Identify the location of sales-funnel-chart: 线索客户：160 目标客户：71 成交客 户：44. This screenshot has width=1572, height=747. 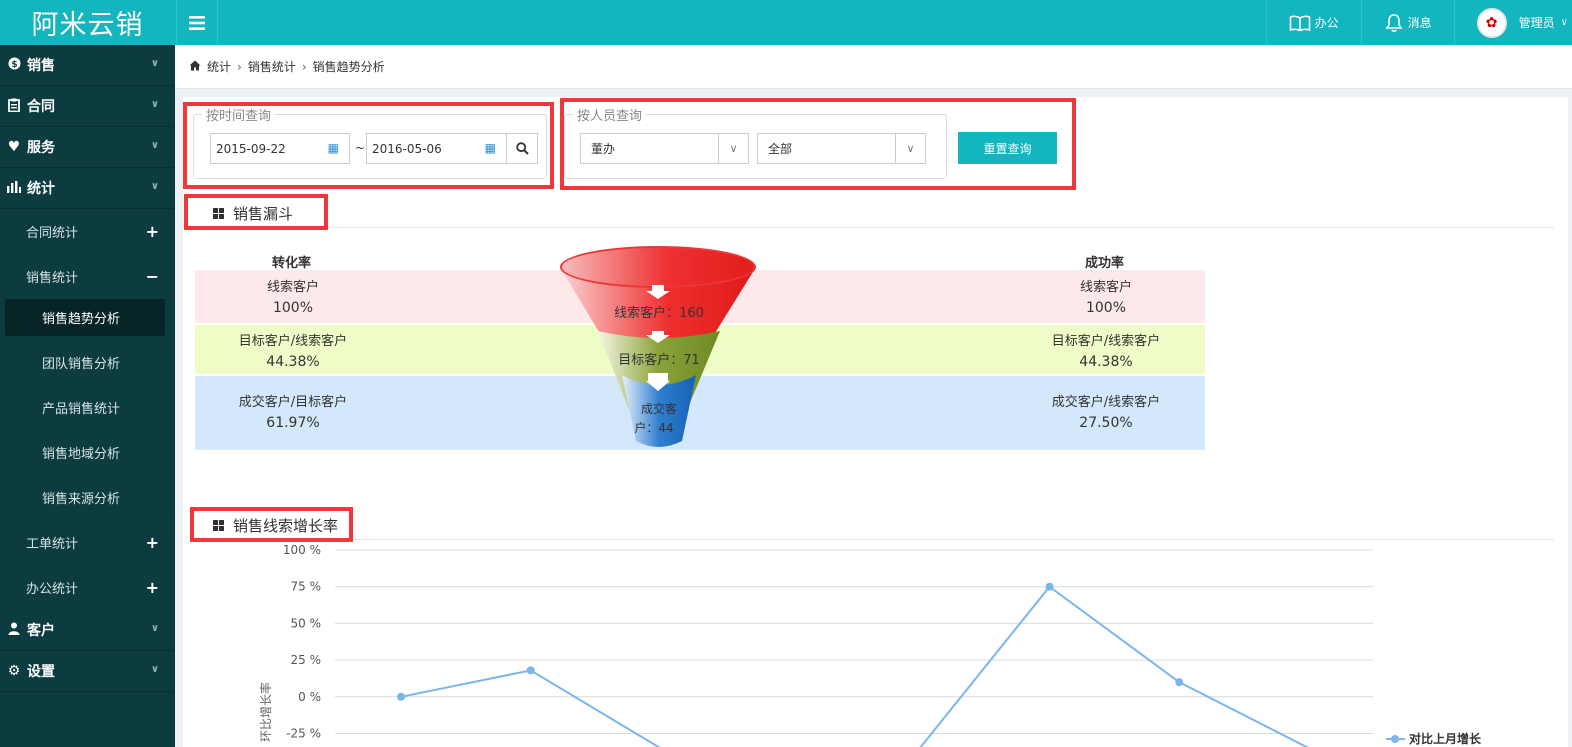
(658, 346).